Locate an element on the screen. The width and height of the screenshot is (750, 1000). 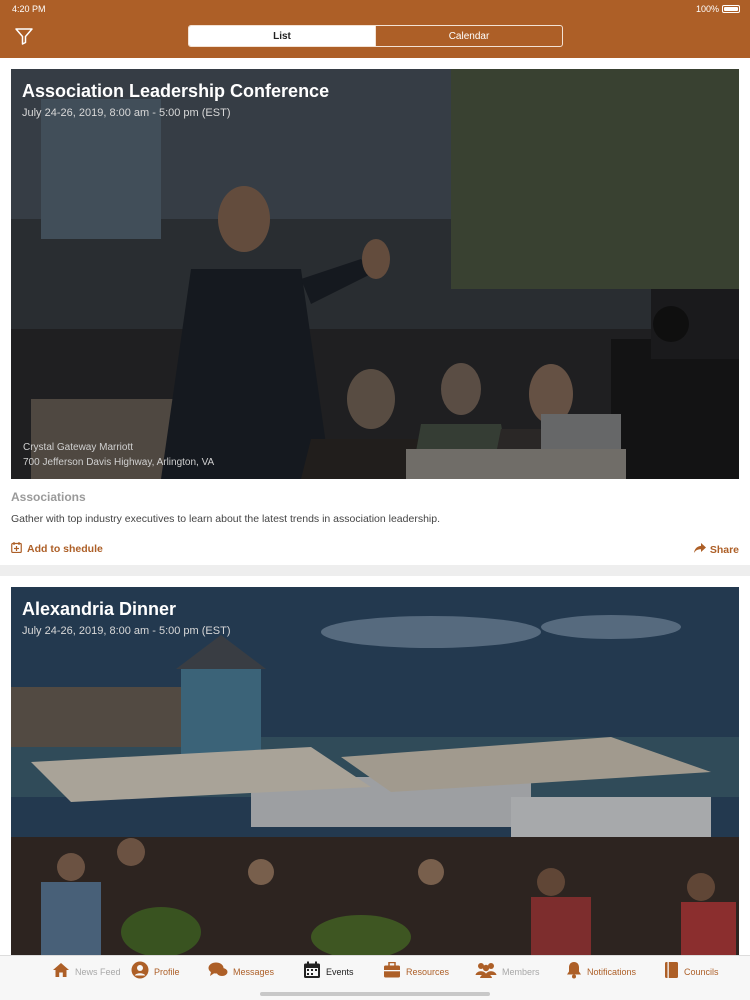
event-title: Alexandria Dinner is located at coordinates (99, 609).